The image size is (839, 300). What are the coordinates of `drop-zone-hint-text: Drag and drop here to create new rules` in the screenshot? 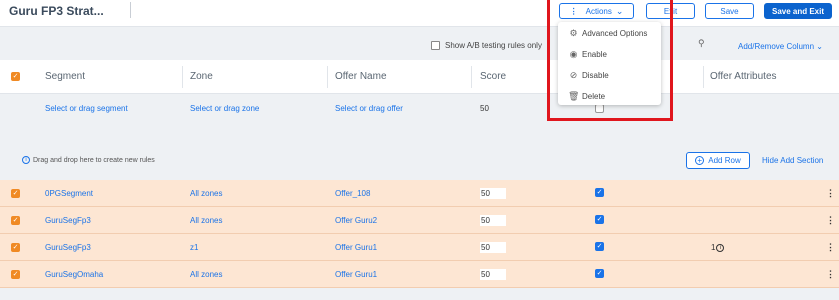 It's located at (94, 160).